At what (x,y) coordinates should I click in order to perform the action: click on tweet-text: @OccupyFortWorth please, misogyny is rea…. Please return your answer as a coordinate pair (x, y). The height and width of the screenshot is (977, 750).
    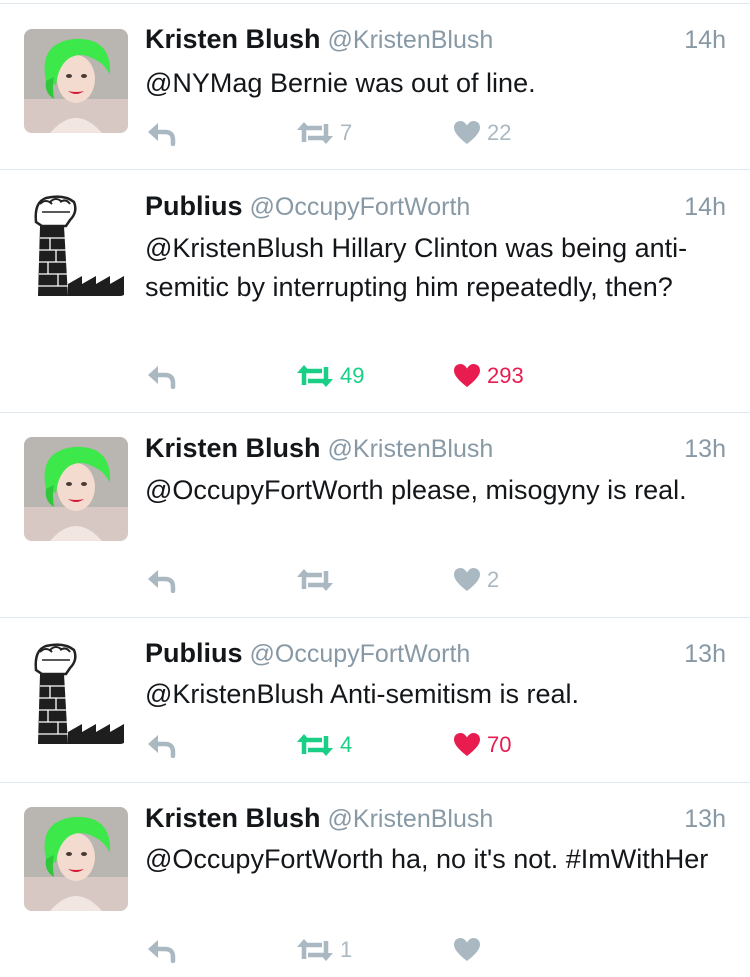
    Looking at the image, I should click on (416, 490).